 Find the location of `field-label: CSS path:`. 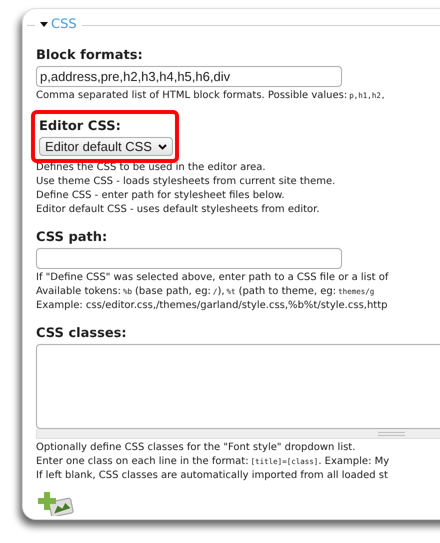

field-label: CSS path: is located at coordinates (72, 238).